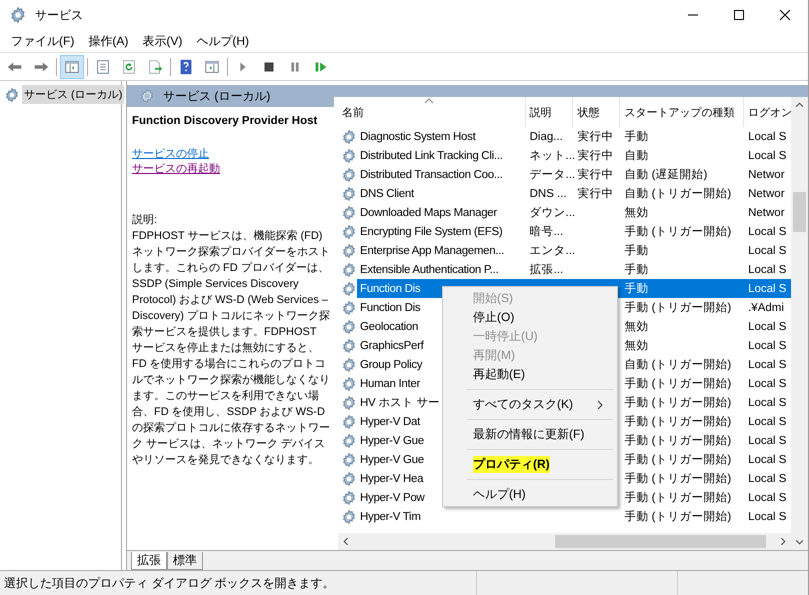 Image resolution: width=809 pixels, height=595 pixels. I want to click on table-cell: .¥Admi, so click(766, 308).